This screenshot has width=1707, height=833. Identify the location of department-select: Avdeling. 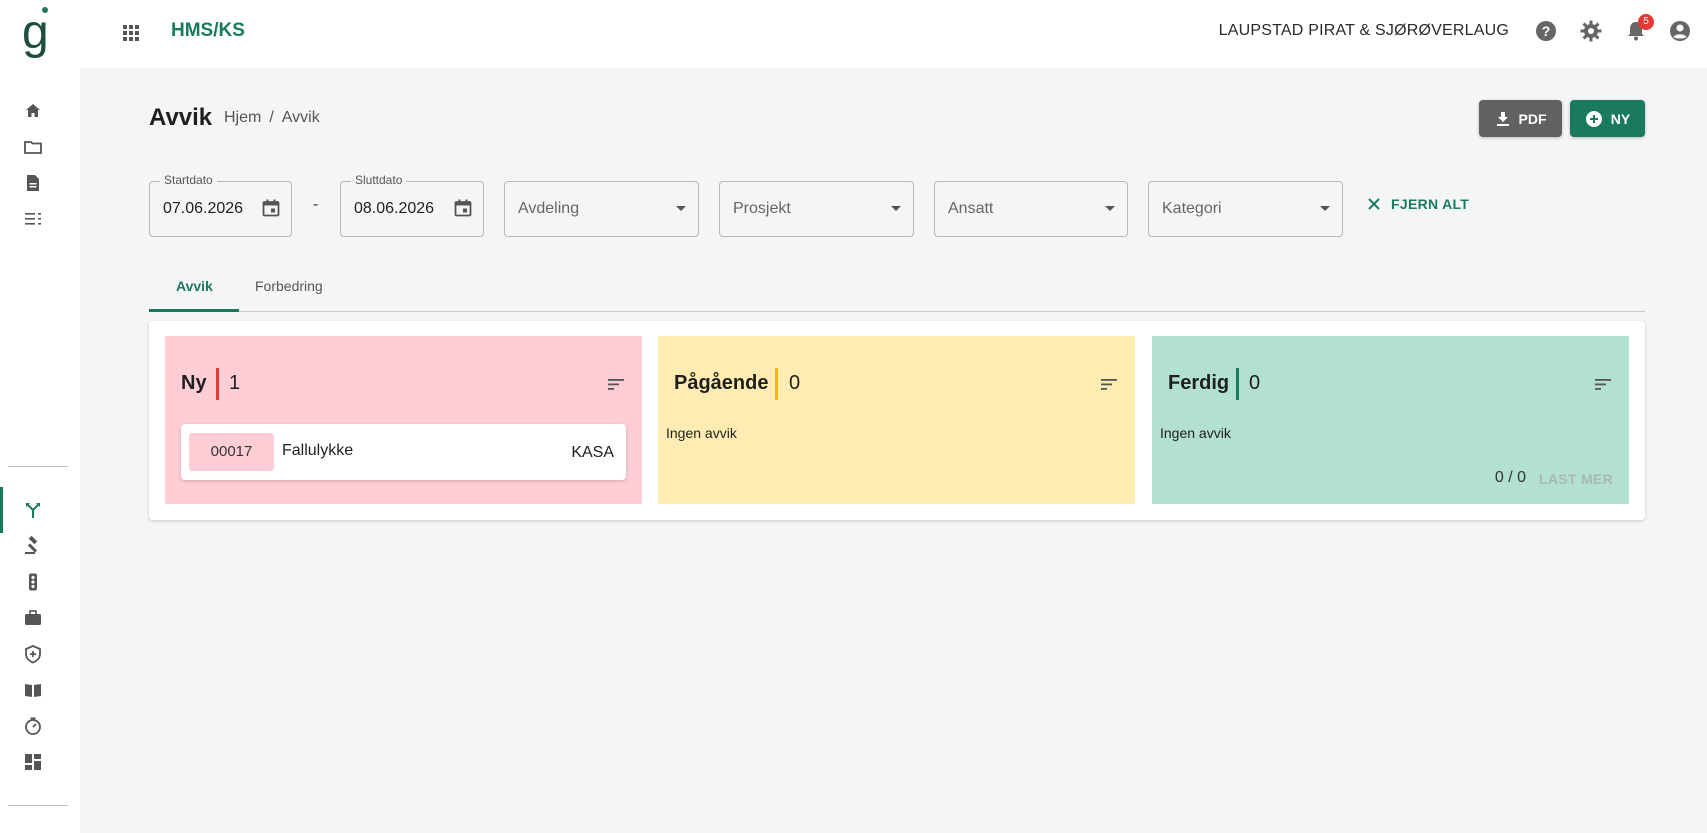
(601, 209).